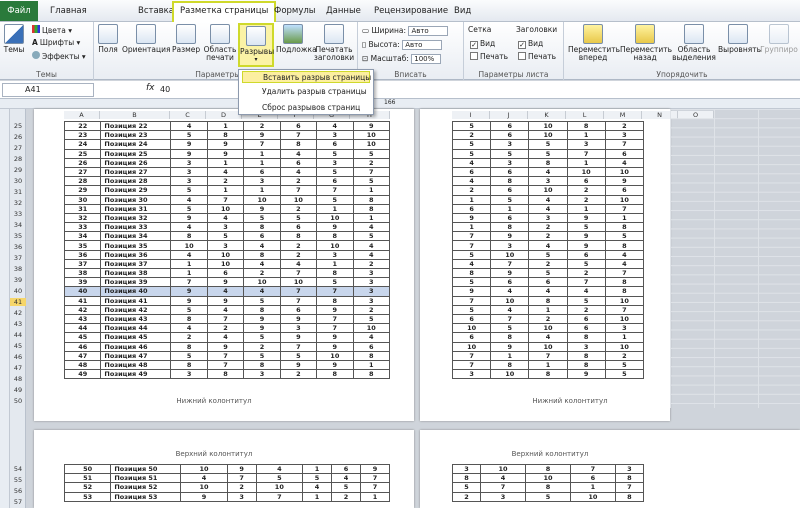  What do you see at coordinates (146, 469) in the screenshot?
I see `table-cell: Позиция 50` at bounding box center [146, 469].